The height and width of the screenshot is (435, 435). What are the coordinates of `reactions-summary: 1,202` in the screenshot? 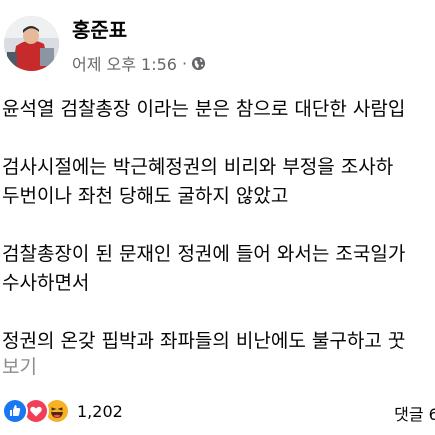 It's located at (62, 411).